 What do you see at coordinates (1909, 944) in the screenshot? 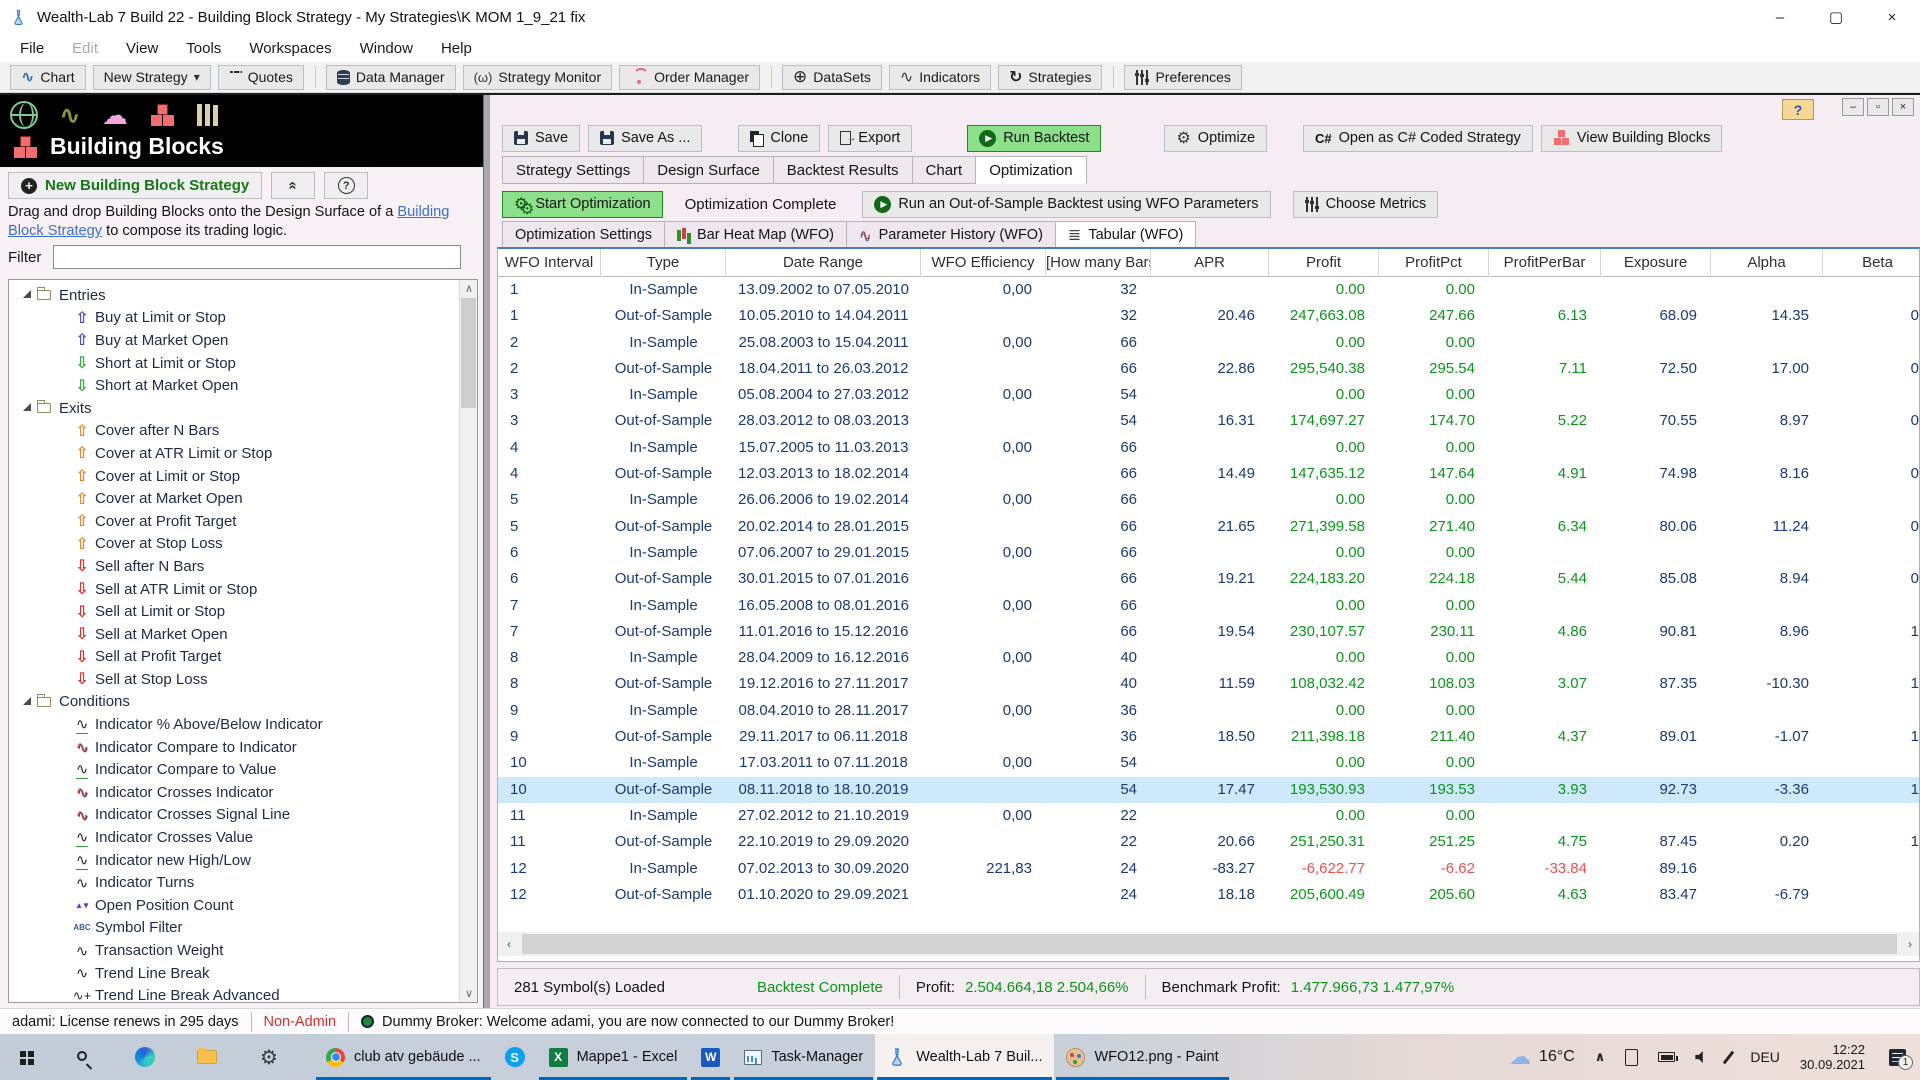
I see `scroll-right-icon: ›` at bounding box center [1909, 944].